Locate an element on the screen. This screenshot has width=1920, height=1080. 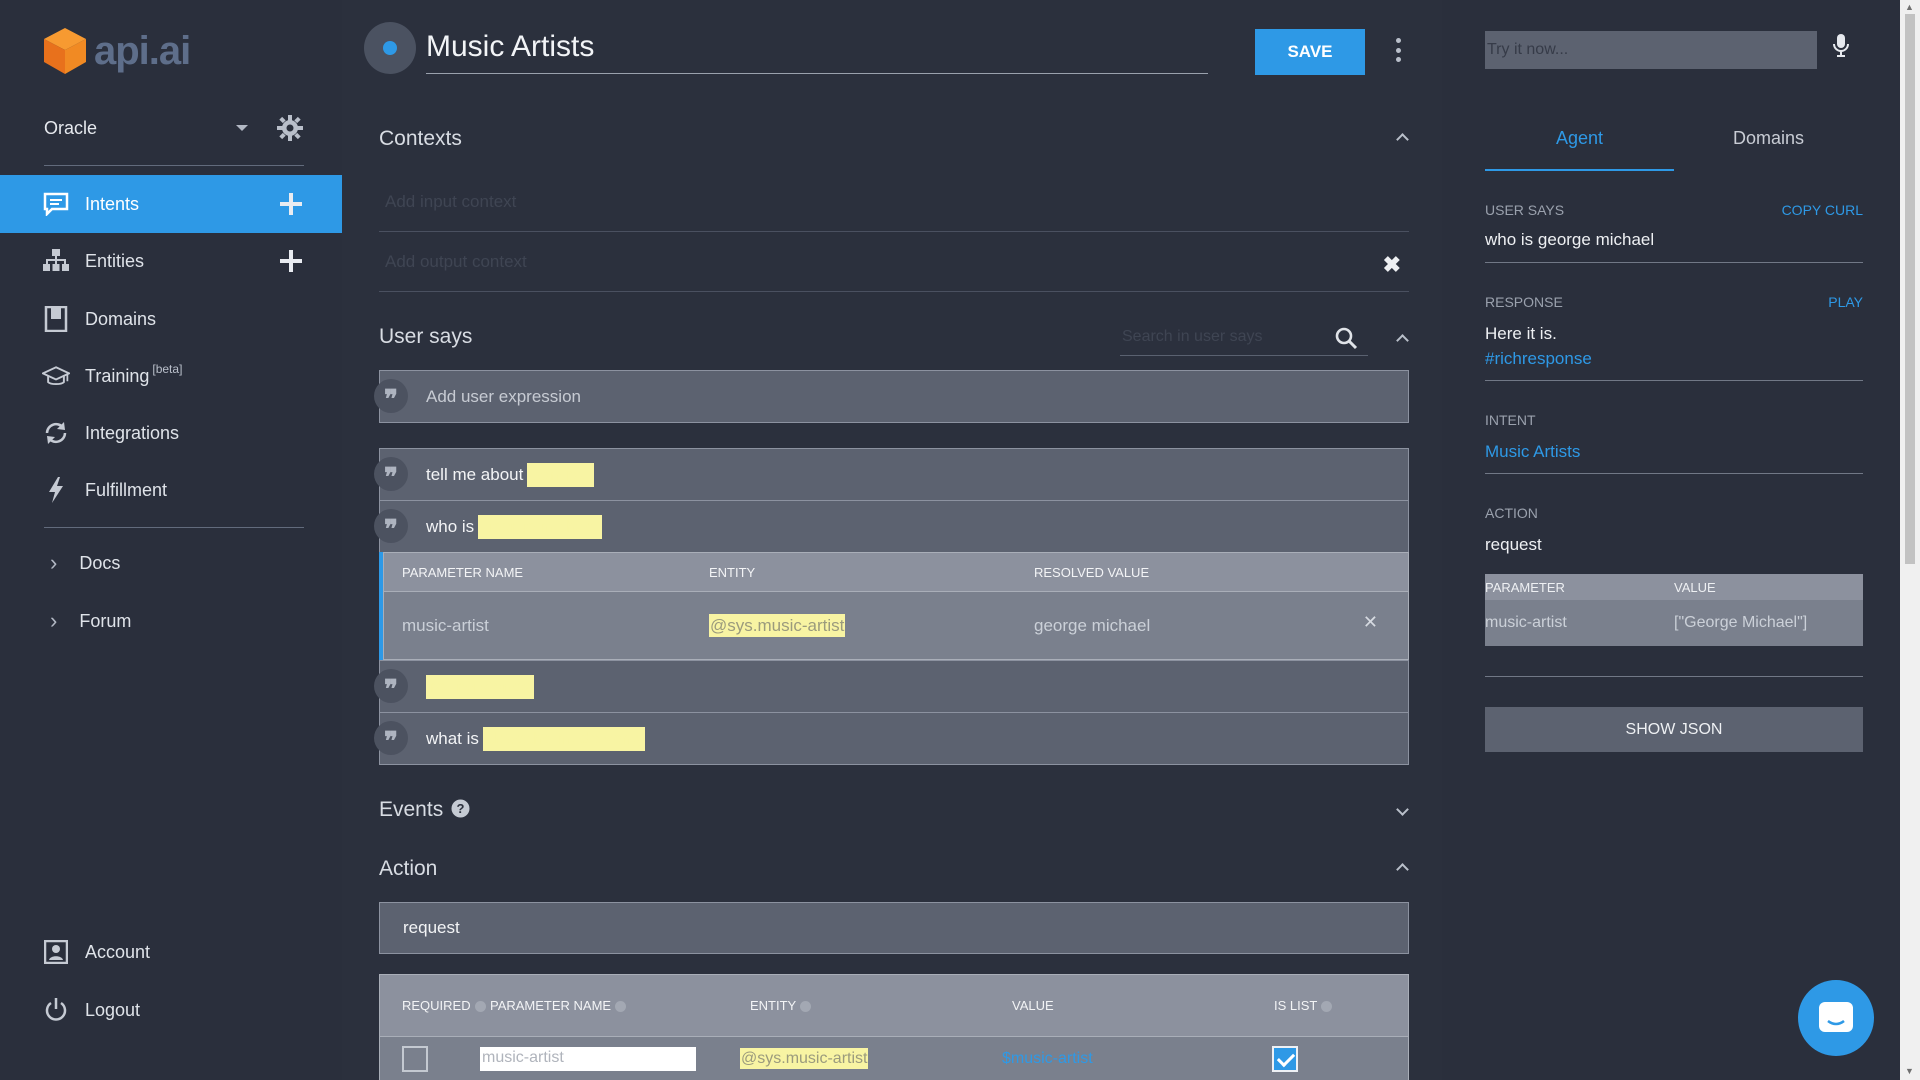
account-icon is located at coordinates (56, 952).